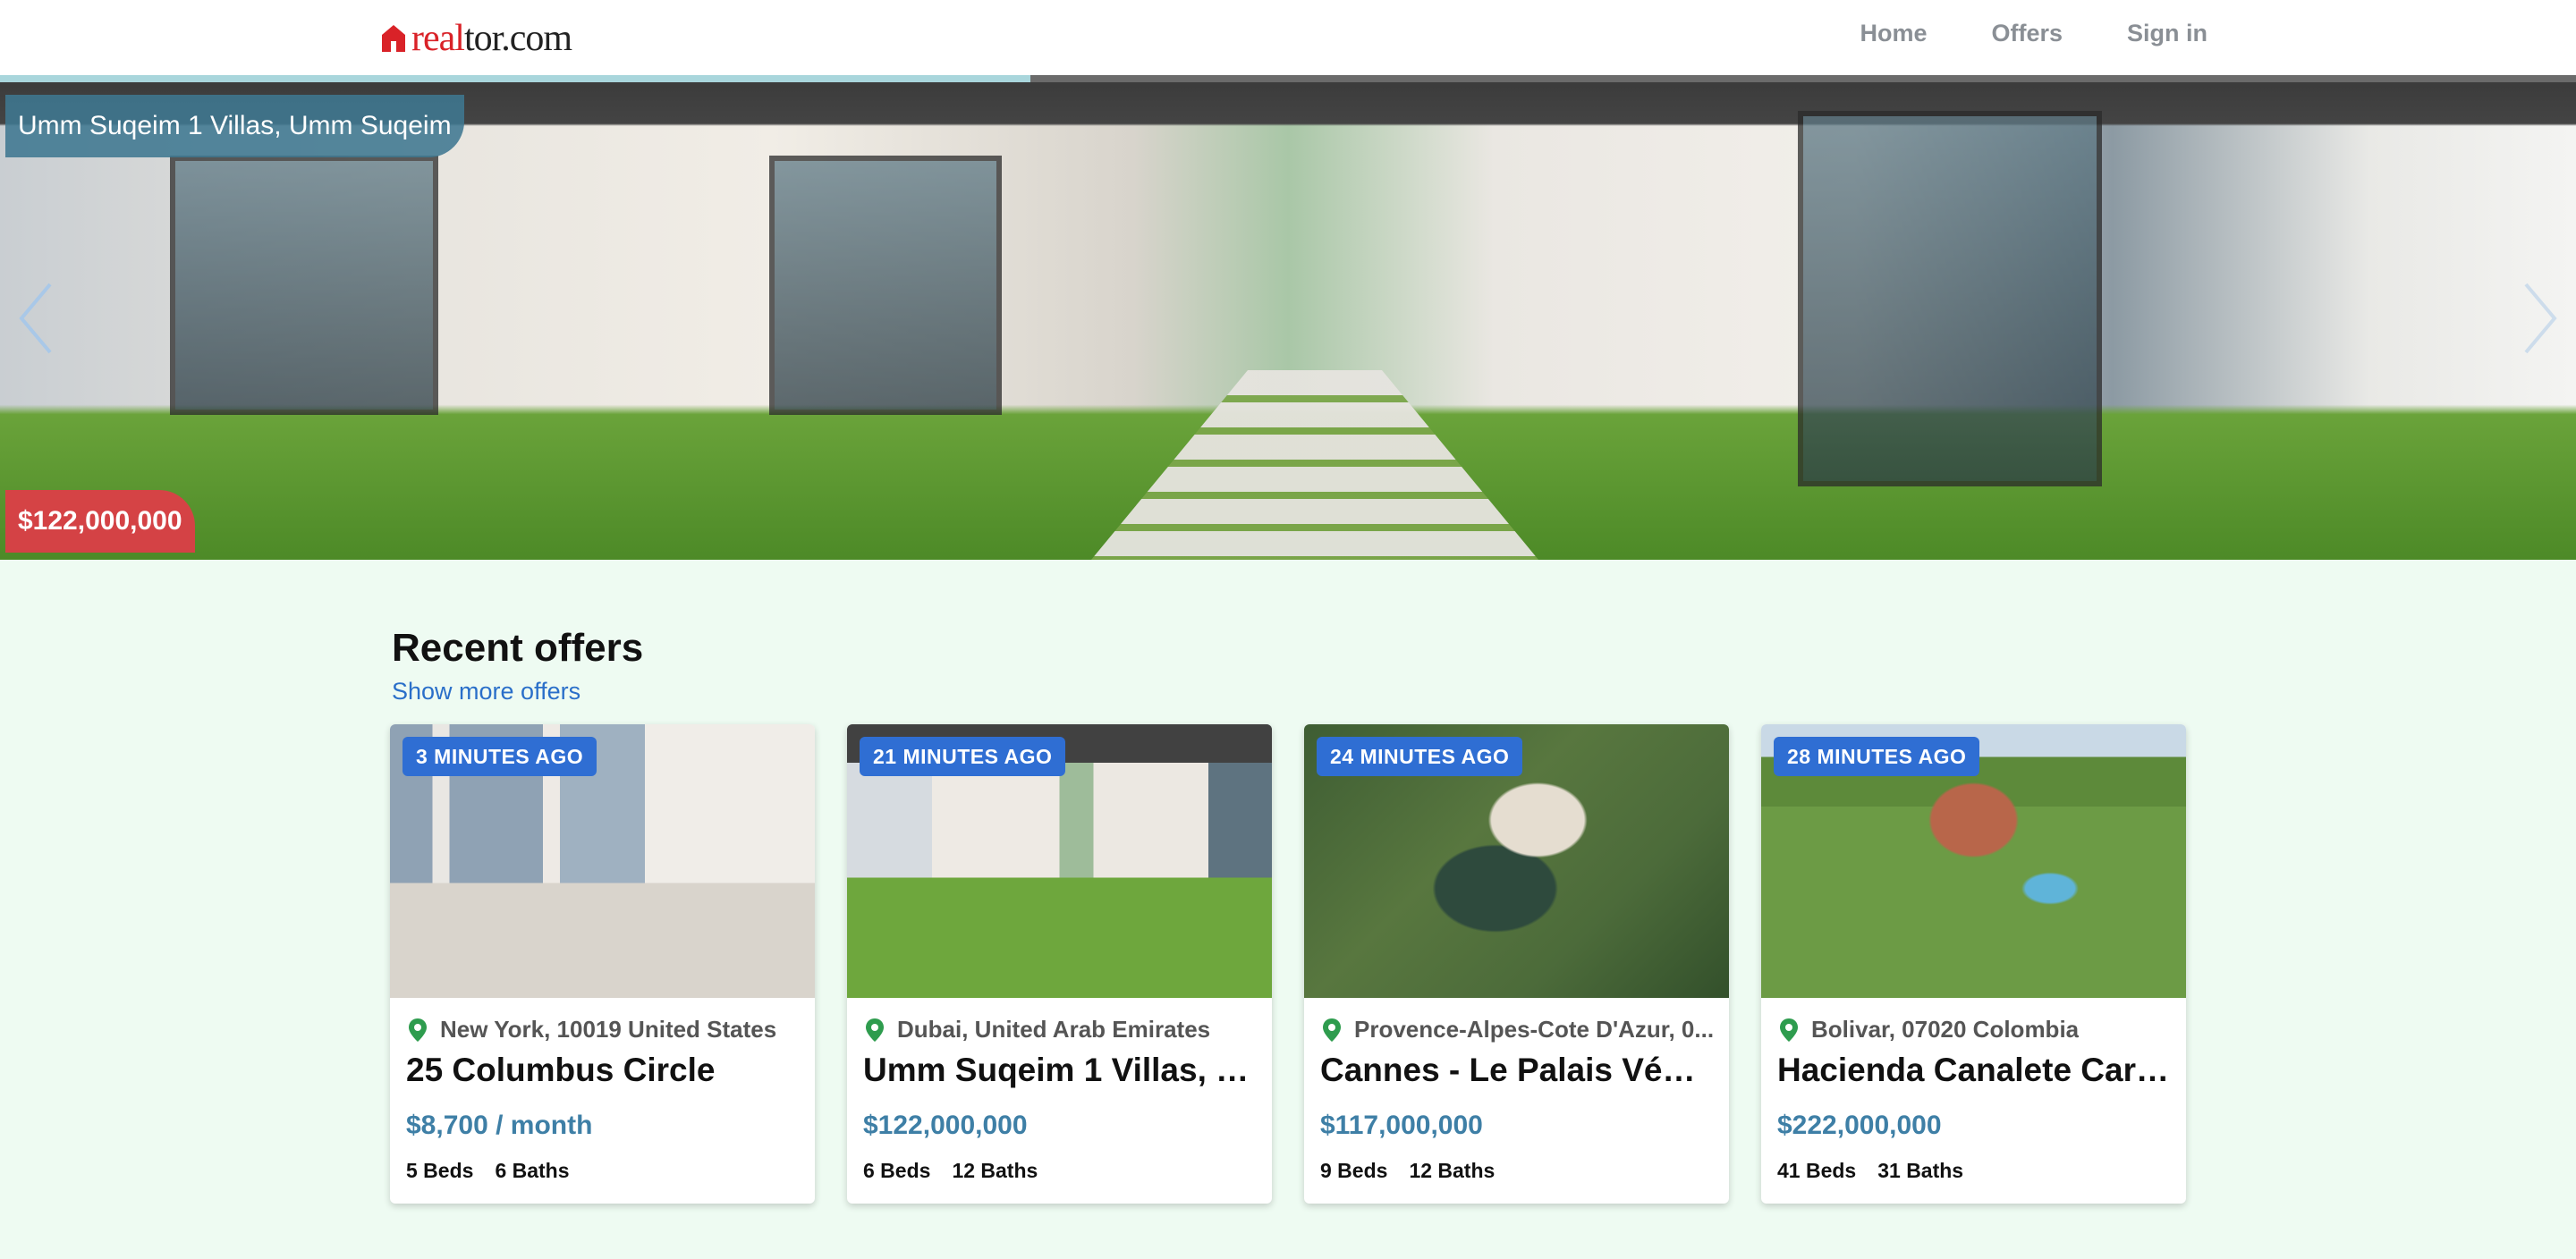 The width and height of the screenshot is (2576, 1259). Describe the element at coordinates (2540, 318) in the screenshot. I see `carousel-next-icon` at that location.